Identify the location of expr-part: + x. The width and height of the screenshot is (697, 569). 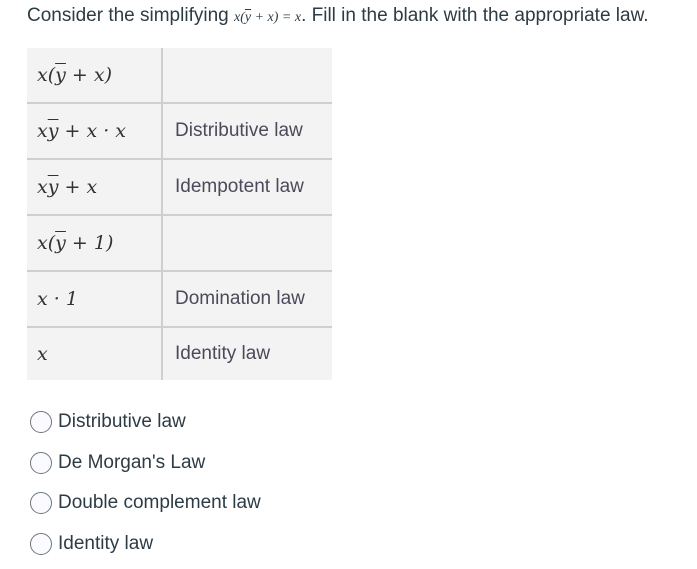
(78, 187).